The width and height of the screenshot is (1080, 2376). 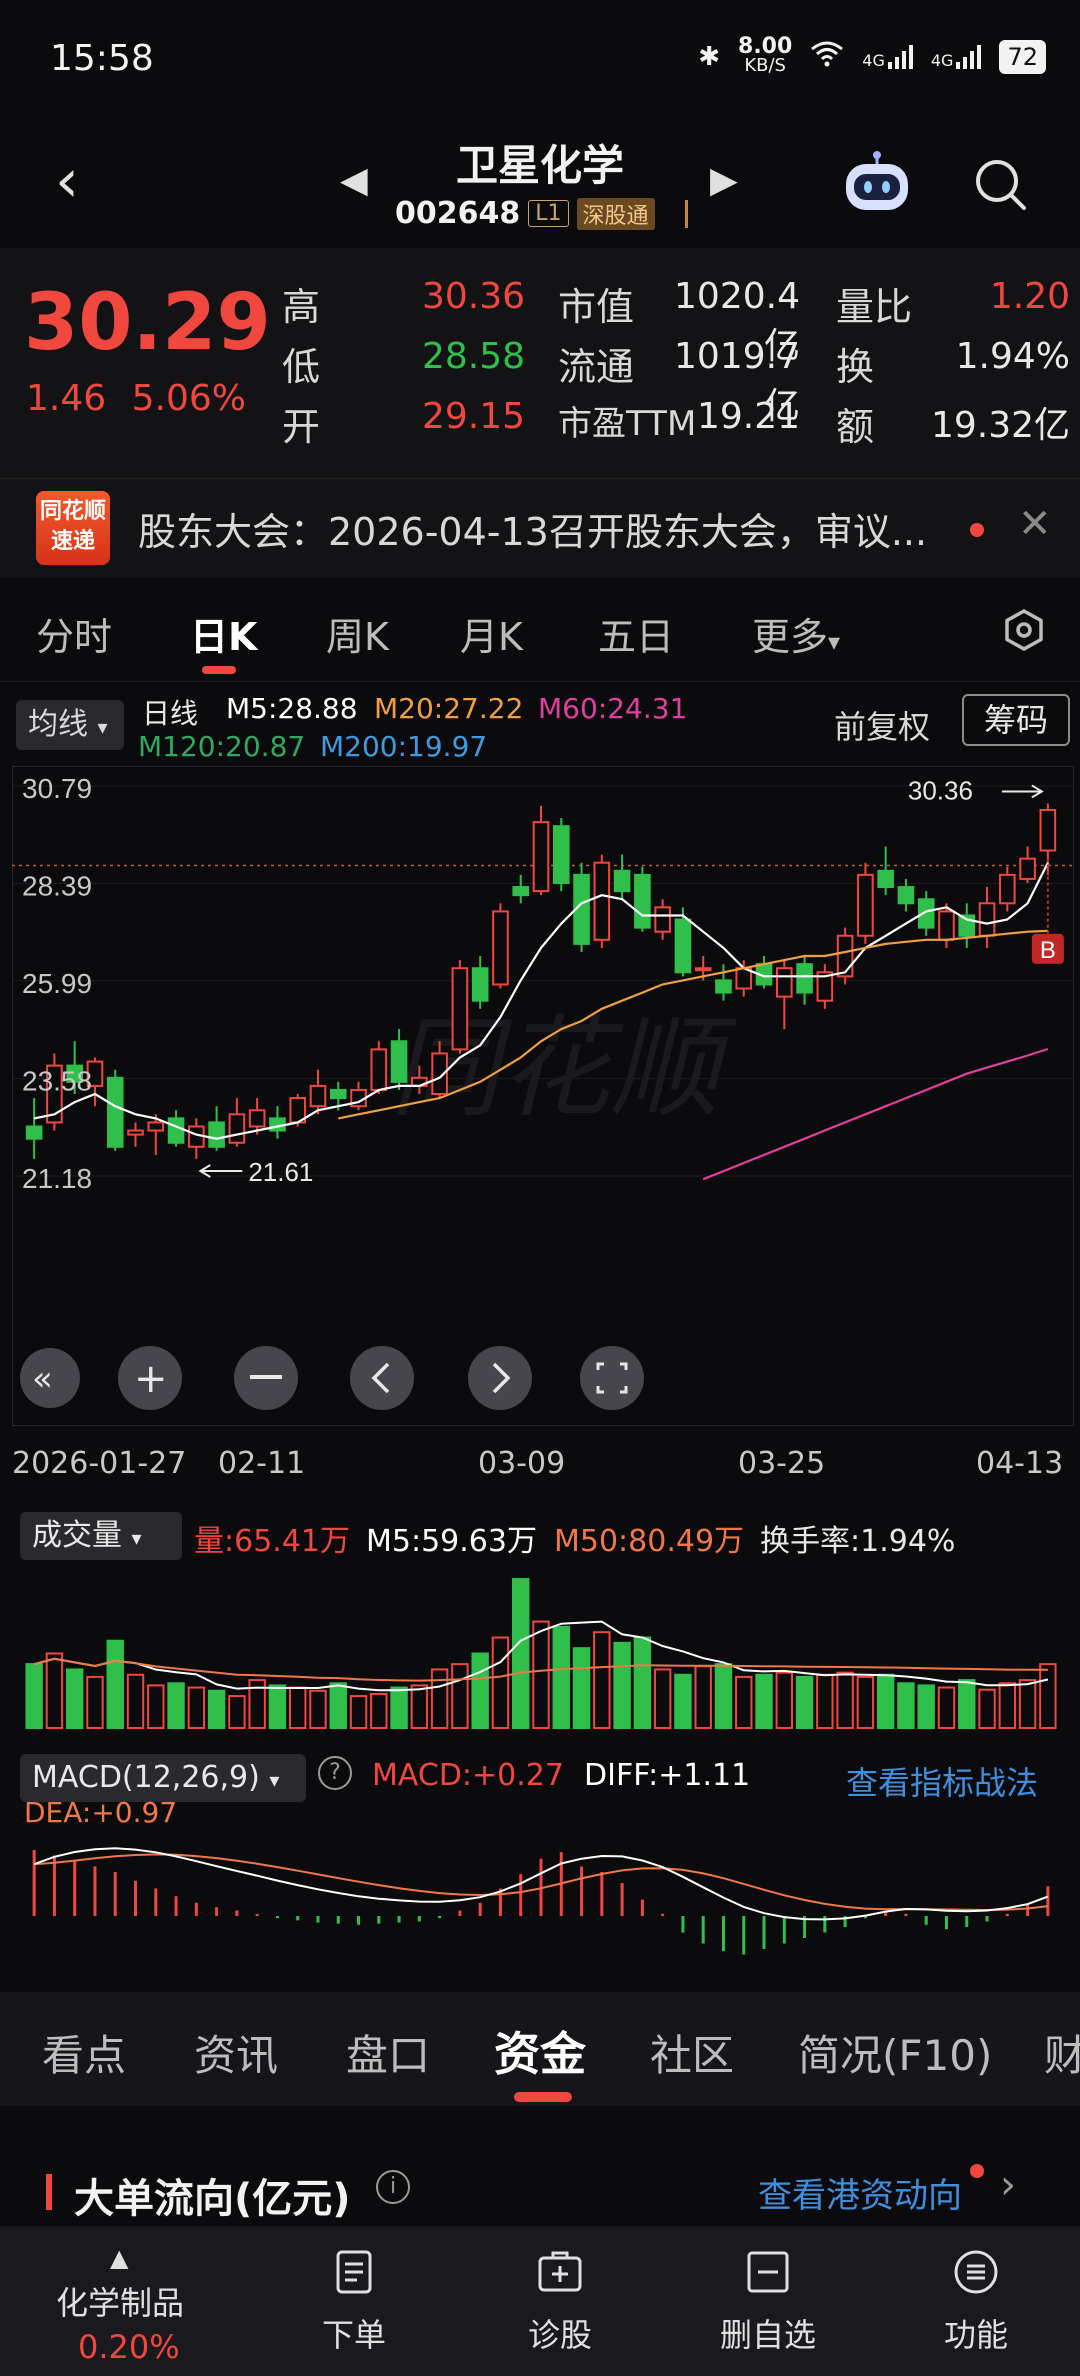 What do you see at coordinates (636, 633) in the screenshot?
I see `tab-five-day: 五日` at bounding box center [636, 633].